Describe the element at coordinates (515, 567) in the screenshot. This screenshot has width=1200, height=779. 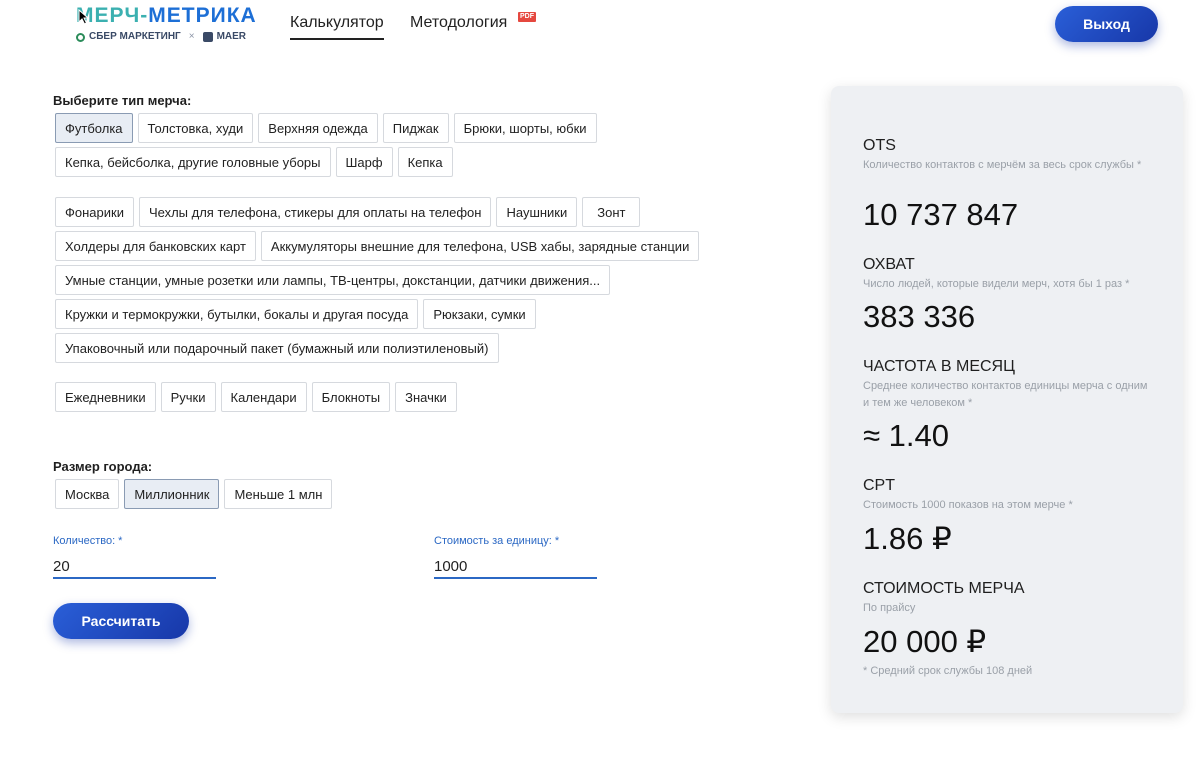
I see `unit-cost-input` at that location.